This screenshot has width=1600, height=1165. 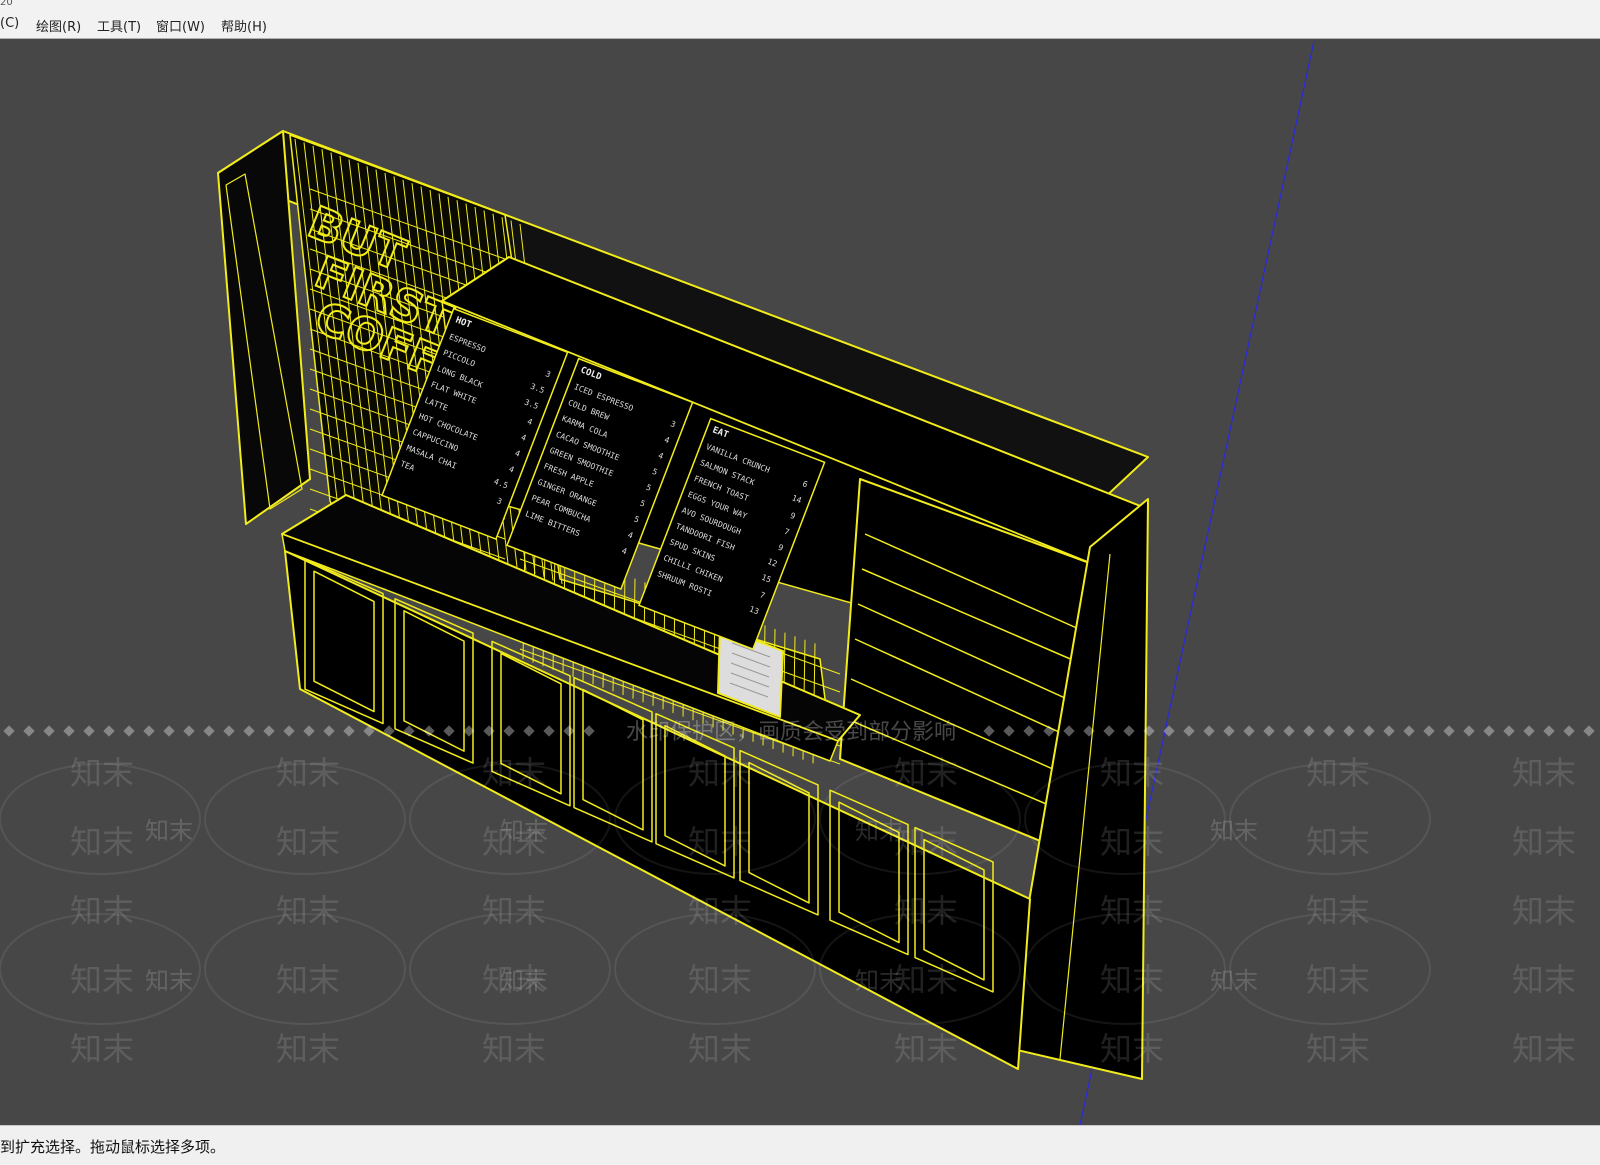 What do you see at coordinates (800, 1145) in the screenshot?
I see `status-bar: 到扩充选择。拖动鼠标选择多项。` at bounding box center [800, 1145].